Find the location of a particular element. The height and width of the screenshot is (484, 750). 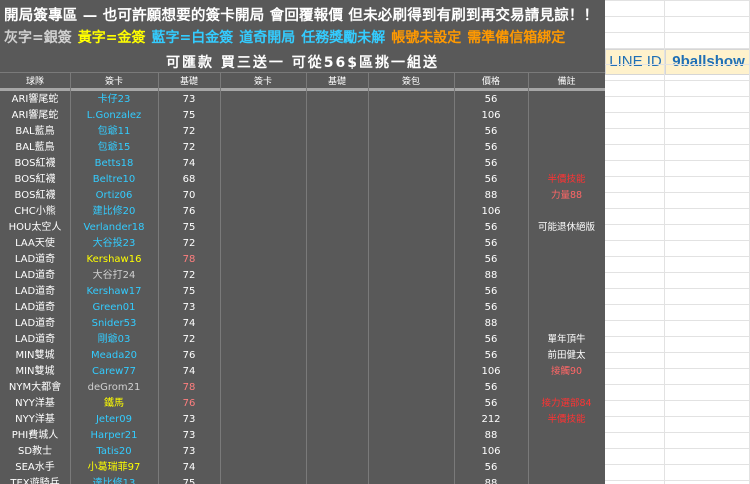

cell-team: CHC小熊 is located at coordinates (35, 211).